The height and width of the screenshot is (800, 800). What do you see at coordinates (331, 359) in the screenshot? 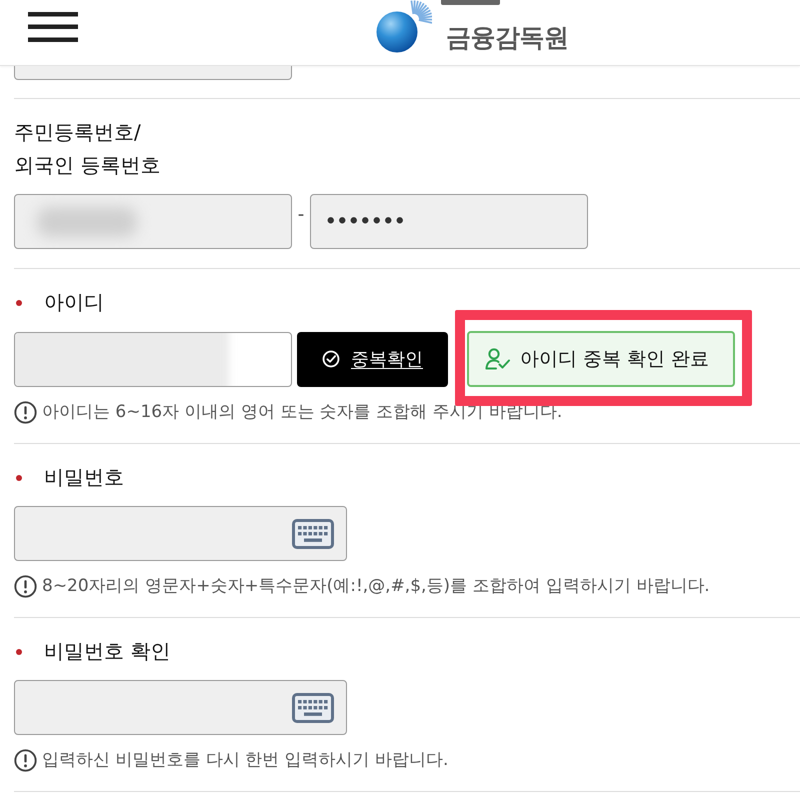
I see `check-circle-icon` at bounding box center [331, 359].